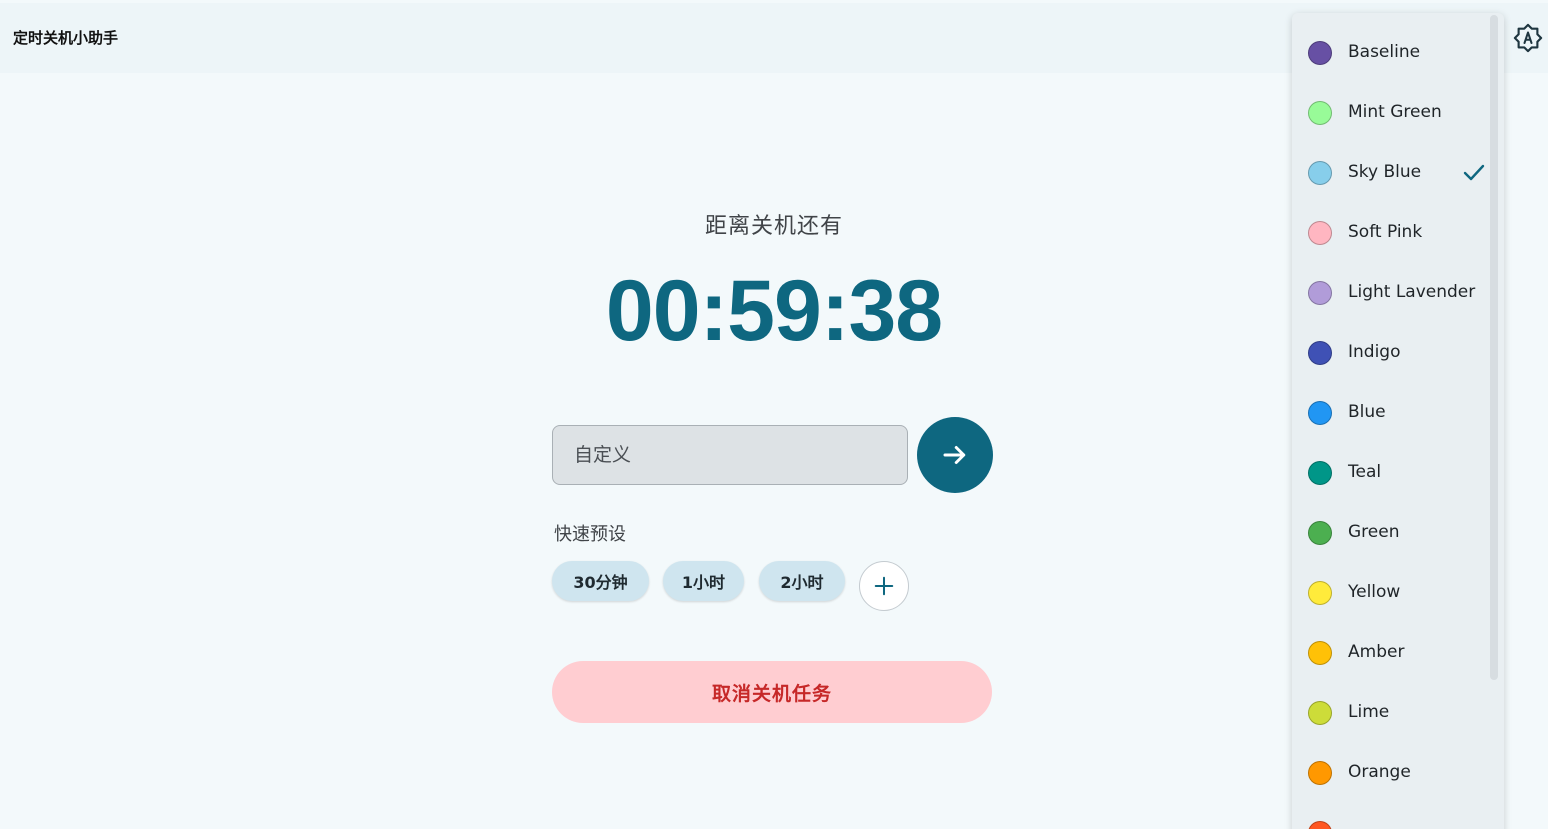 The image size is (1548, 829). I want to click on brightness-auto-icon, so click(1528, 38).